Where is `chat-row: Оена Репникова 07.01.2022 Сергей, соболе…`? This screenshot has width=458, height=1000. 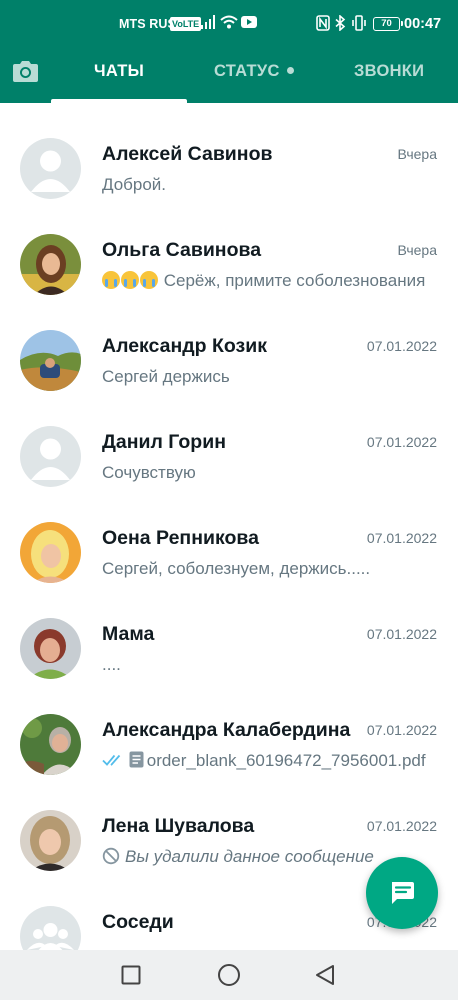 chat-row: Оена Репникова 07.01.2022 Сергей, соболе… is located at coordinates (229, 535).